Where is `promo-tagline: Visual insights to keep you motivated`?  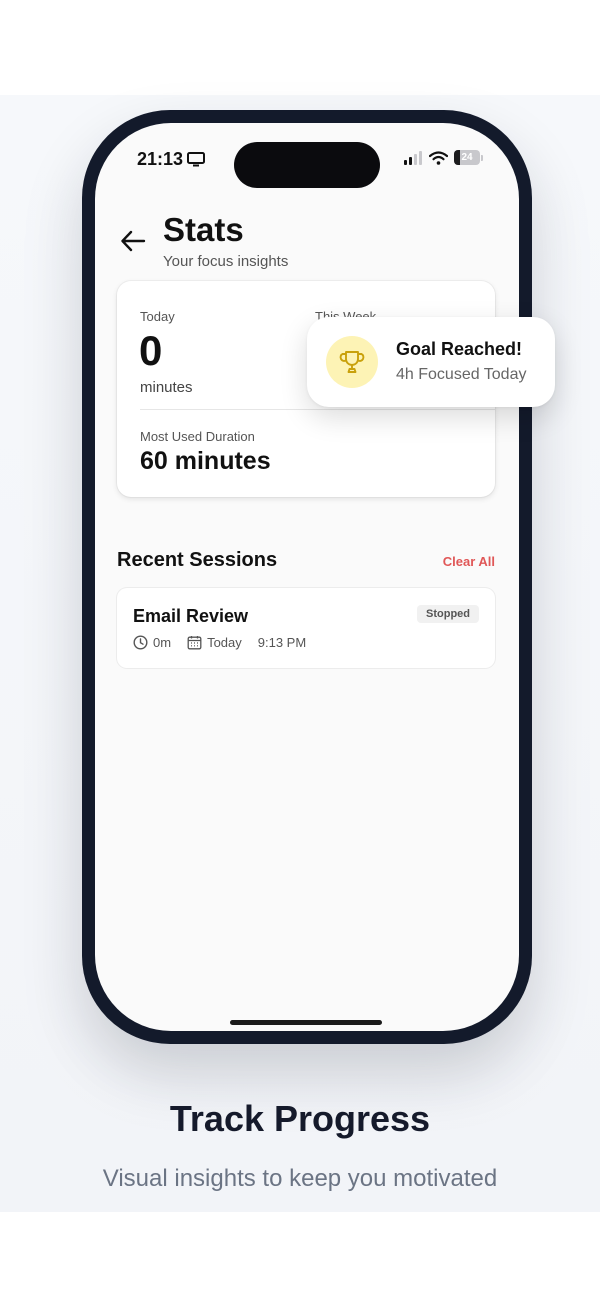
promo-tagline: Visual insights to keep you motivated is located at coordinates (300, 1178).